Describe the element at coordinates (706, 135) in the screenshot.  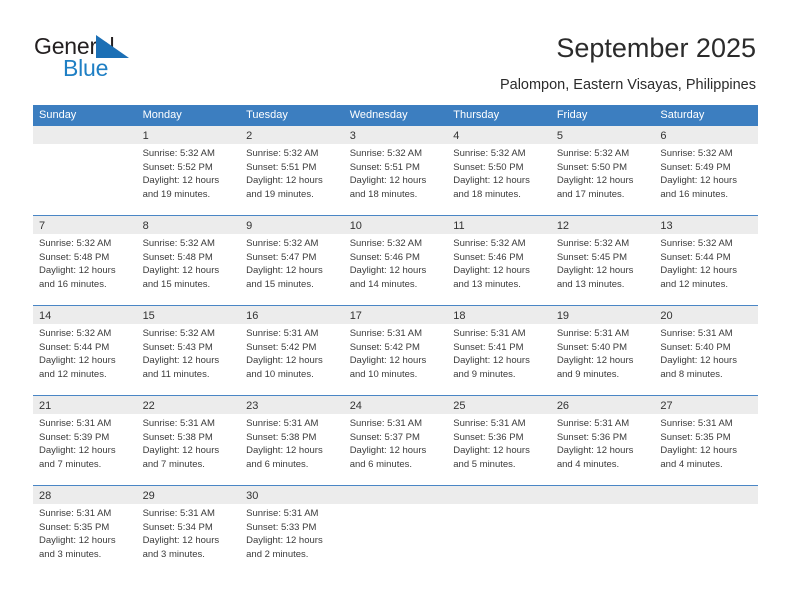
I see `day-number-band: 6` at that location.